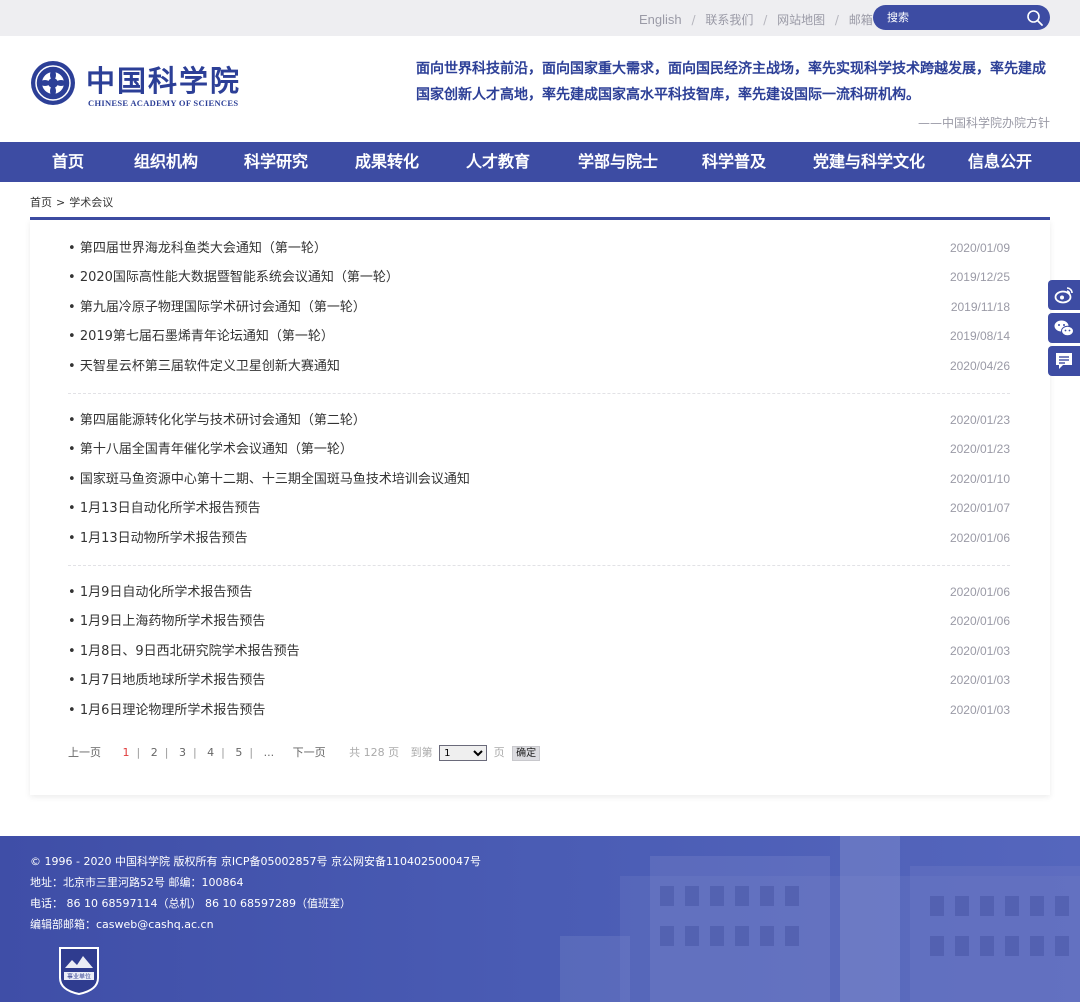 The height and width of the screenshot is (1002, 1080). I want to click on wechat-share-button, so click(1064, 328).